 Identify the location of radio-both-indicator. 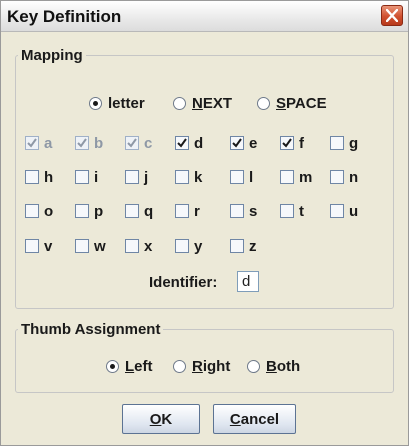
(253, 366).